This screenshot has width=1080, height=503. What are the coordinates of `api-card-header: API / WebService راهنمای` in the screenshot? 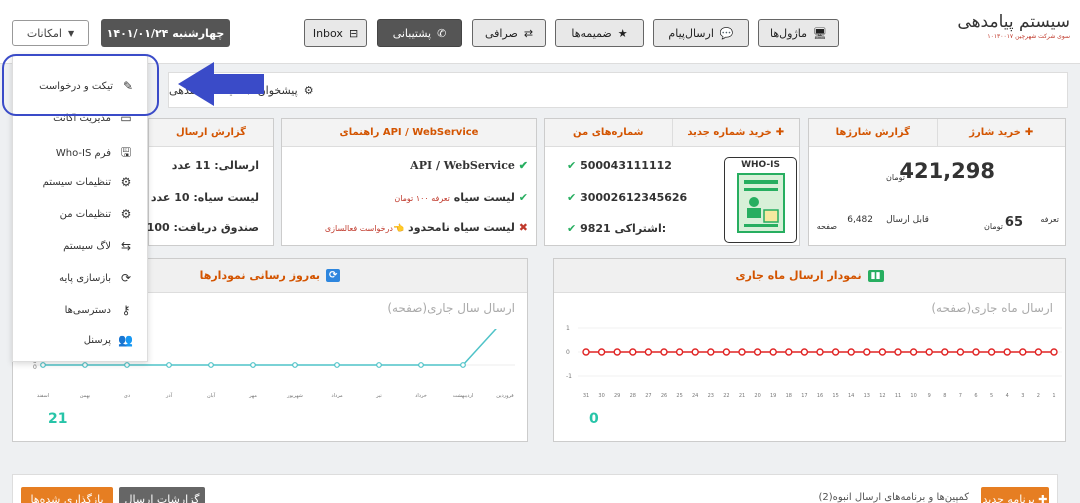 It's located at (409, 133).